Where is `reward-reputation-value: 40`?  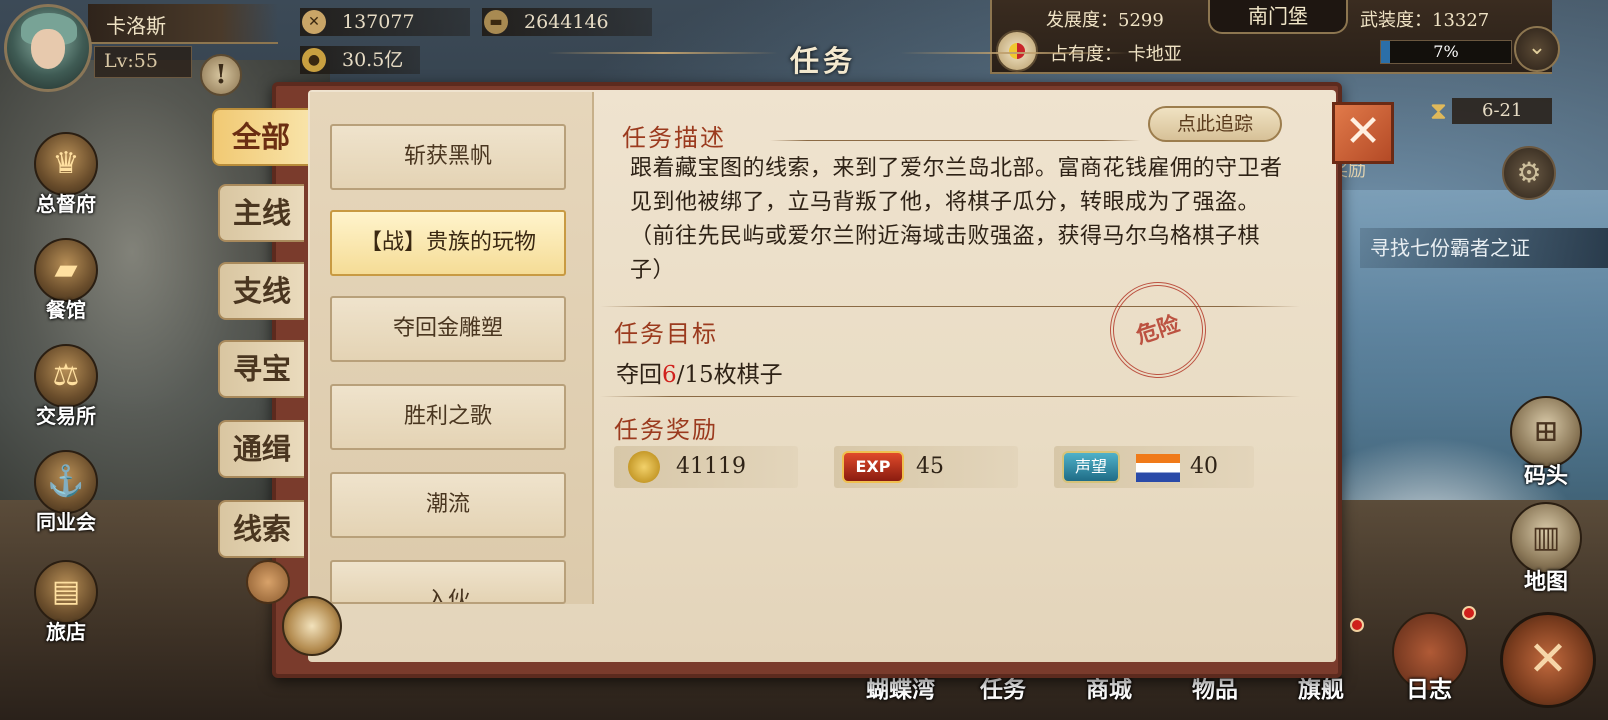
reward-reputation-value: 40 is located at coordinates (1204, 466).